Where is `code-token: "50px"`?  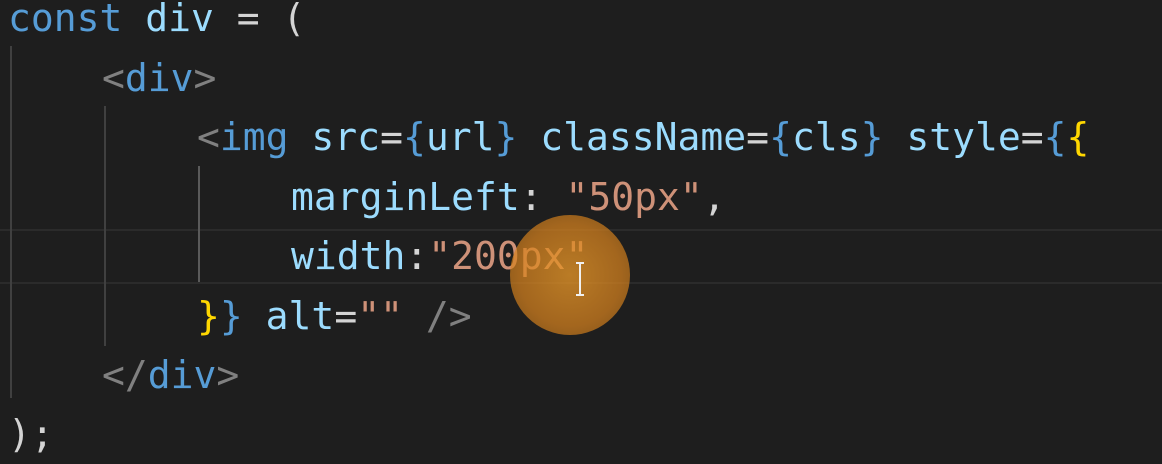
code-token: "50px" is located at coordinates (634, 197).